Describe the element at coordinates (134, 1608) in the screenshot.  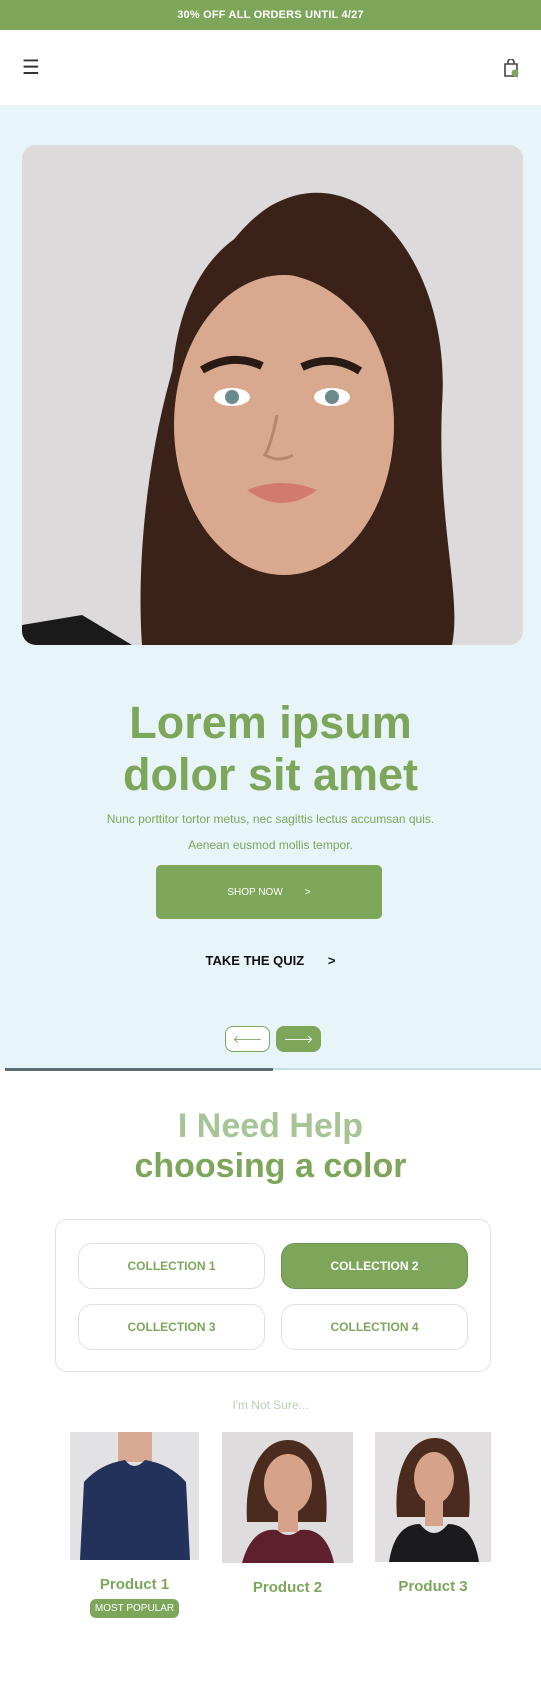
I see `most-popular-badge: MOST POPULAR` at that location.